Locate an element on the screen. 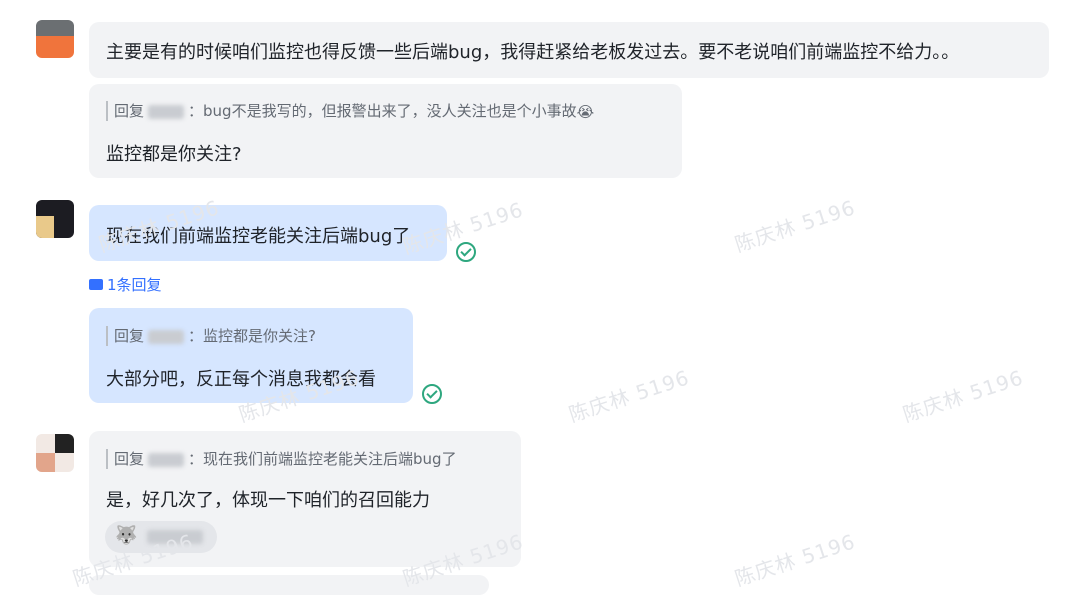 The height and width of the screenshot is (595, 1080). reply-count: 1条回复 is located at coordinates (134, 285).